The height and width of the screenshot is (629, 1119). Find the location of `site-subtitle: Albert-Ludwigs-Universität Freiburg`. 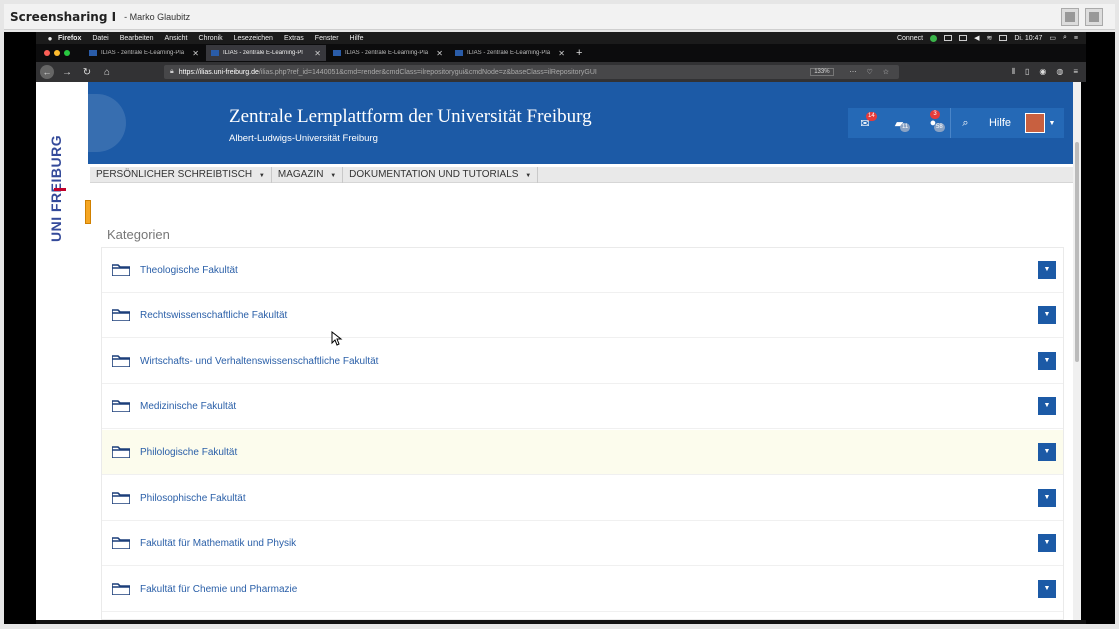

site-subtitle: Albert-Ludwigs-Universität Freiburg is located at coordinates (303, 138).